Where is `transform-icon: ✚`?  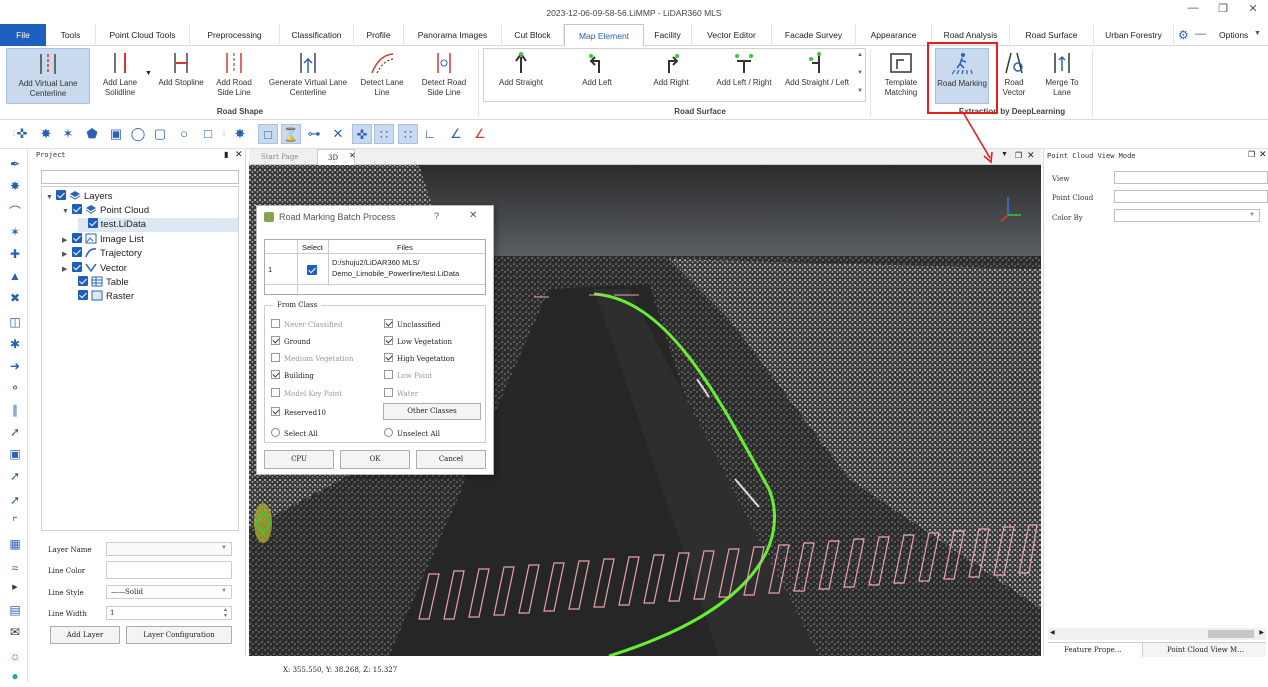 transform-icon: ✚ is located at coordinates (15, 256).